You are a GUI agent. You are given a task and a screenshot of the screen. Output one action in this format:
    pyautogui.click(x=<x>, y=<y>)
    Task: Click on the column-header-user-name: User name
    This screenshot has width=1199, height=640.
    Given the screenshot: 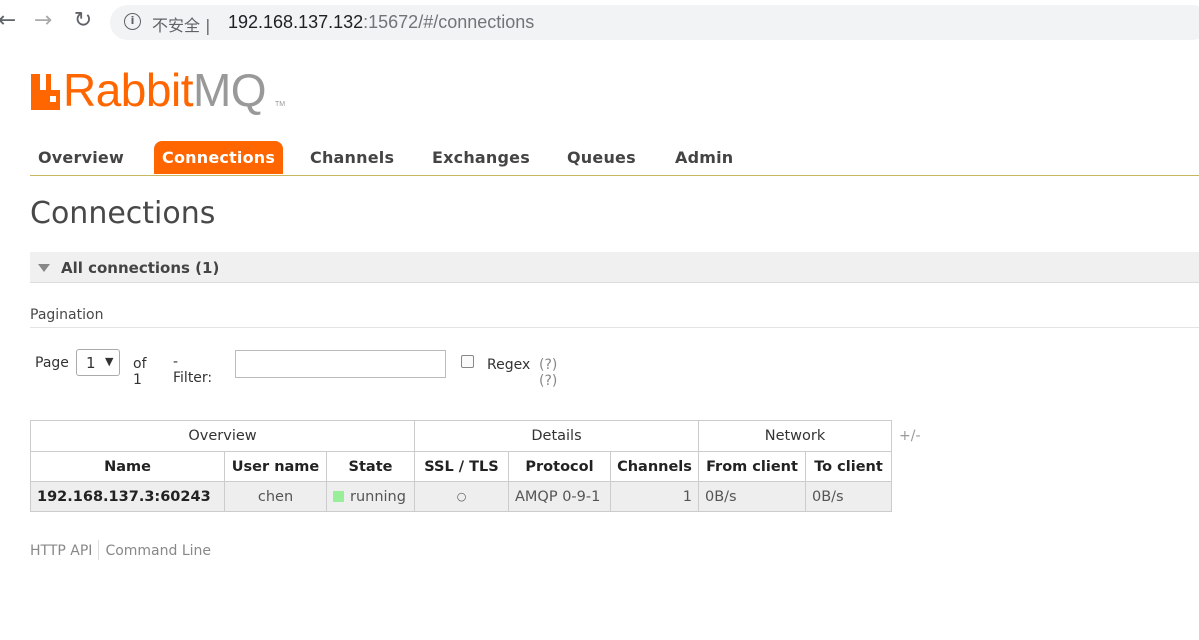 What is the action you would take?
    pyautogui.click(x=275, y=466)
    